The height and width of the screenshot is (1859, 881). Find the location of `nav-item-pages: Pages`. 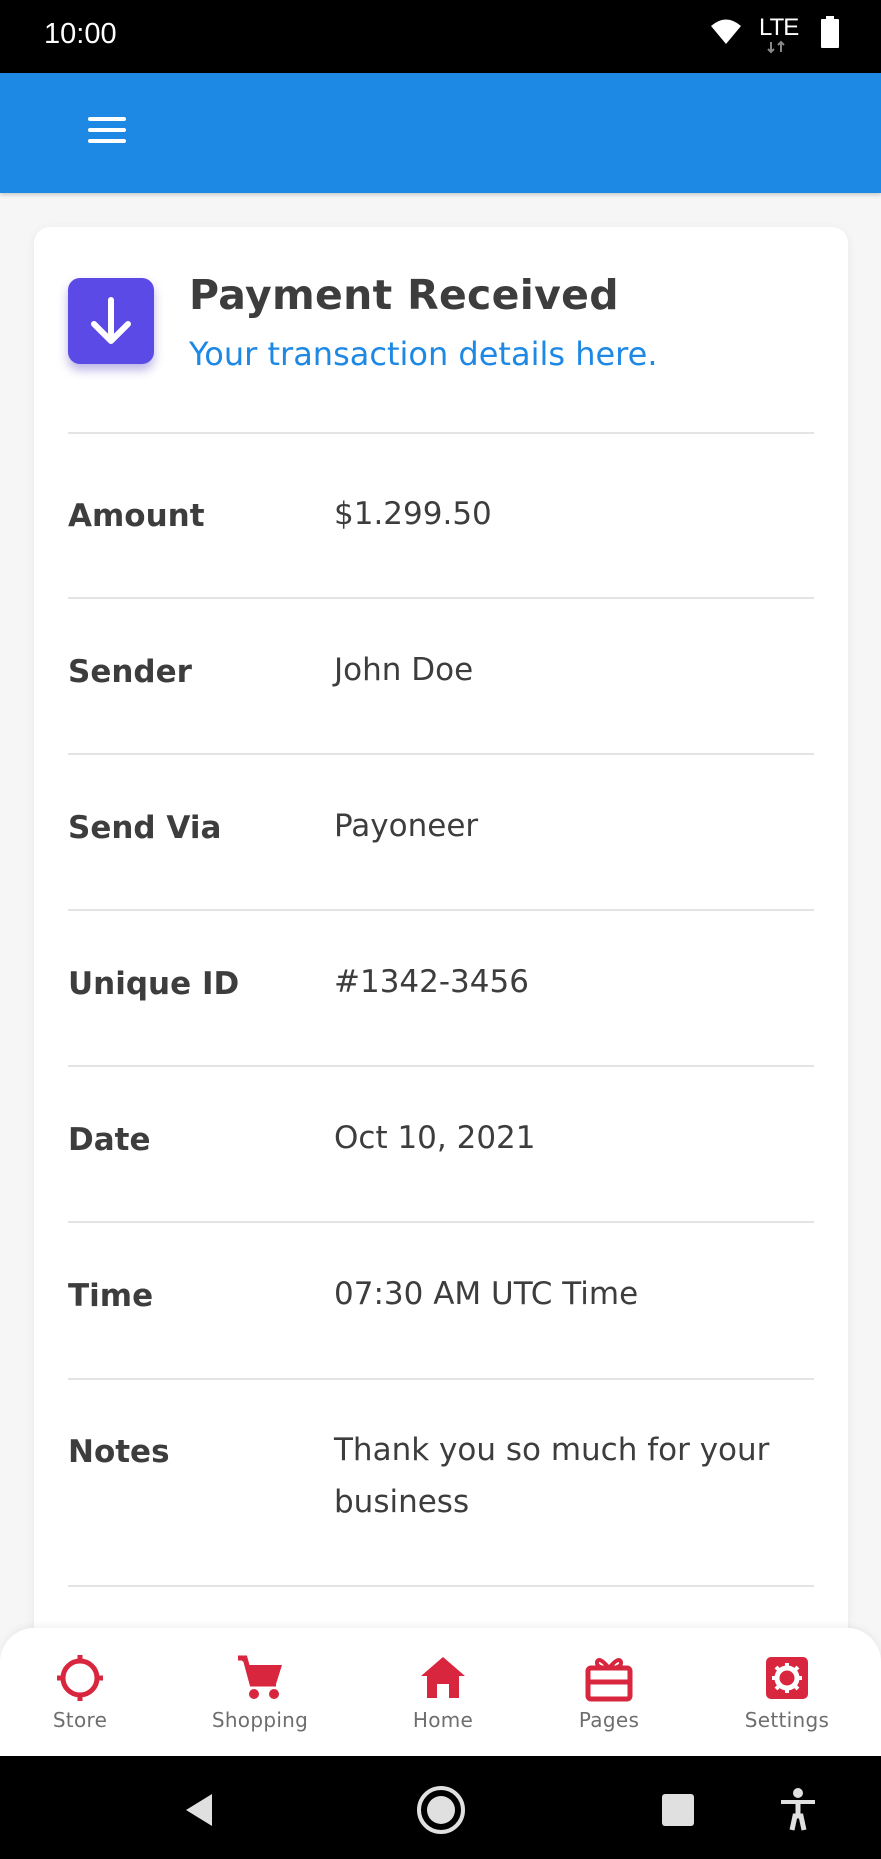

nav-item-pages: Pages is located at coordinates (609, 1702).